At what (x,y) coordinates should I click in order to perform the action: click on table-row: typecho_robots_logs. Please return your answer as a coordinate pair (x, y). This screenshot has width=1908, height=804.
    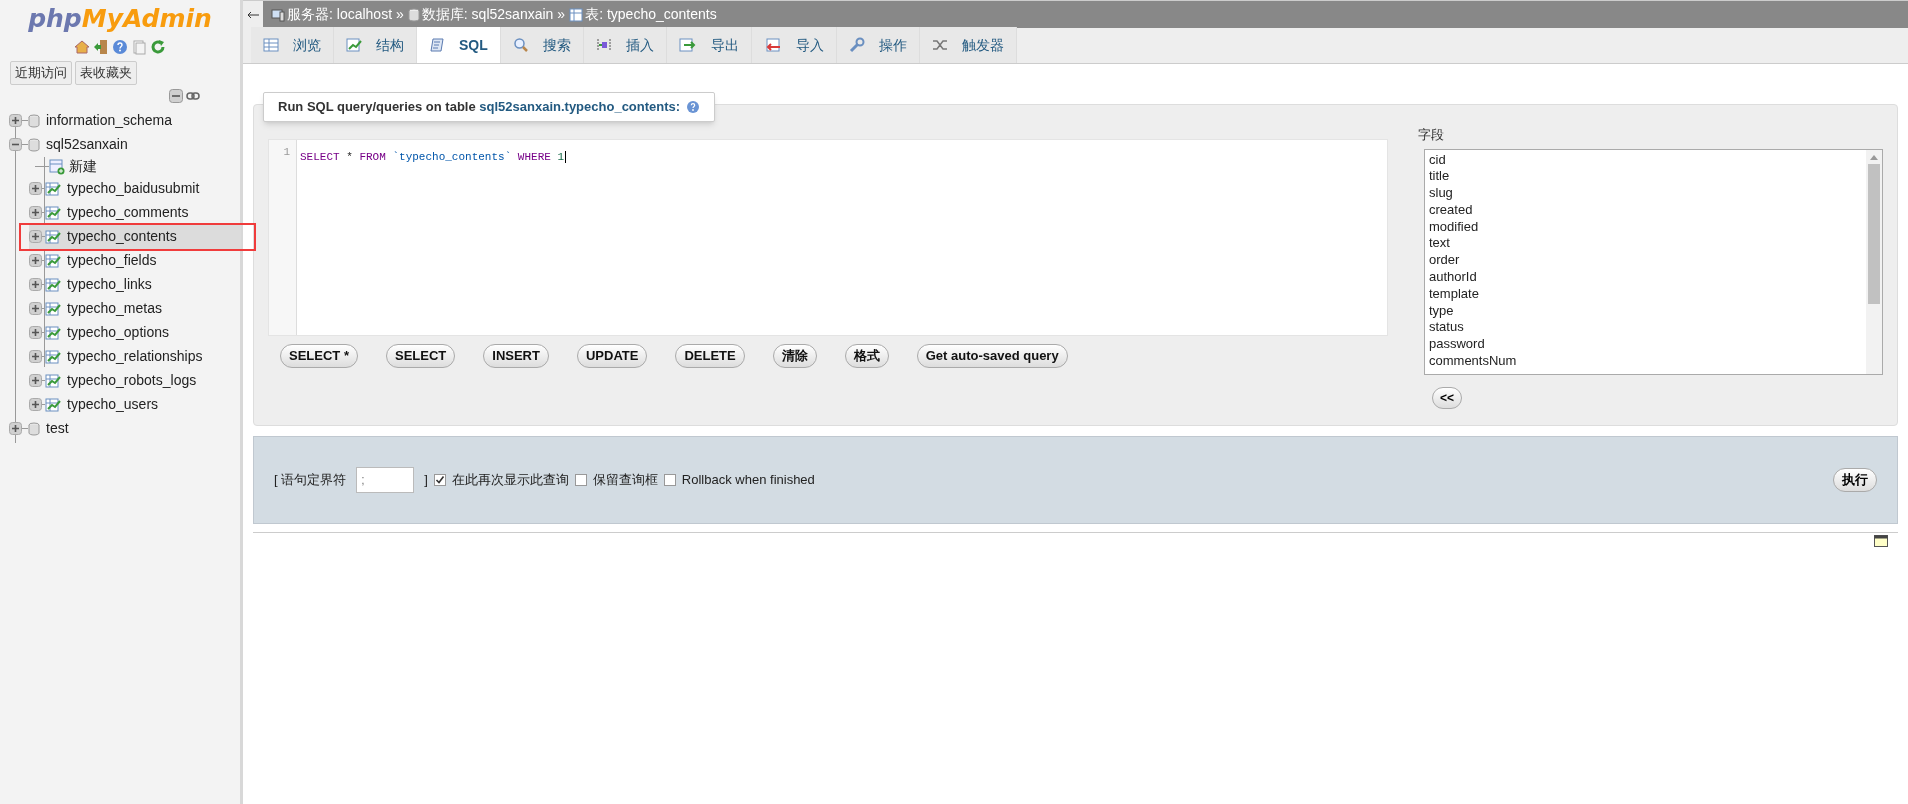
    Looking at the image, I should click on (135, 380).